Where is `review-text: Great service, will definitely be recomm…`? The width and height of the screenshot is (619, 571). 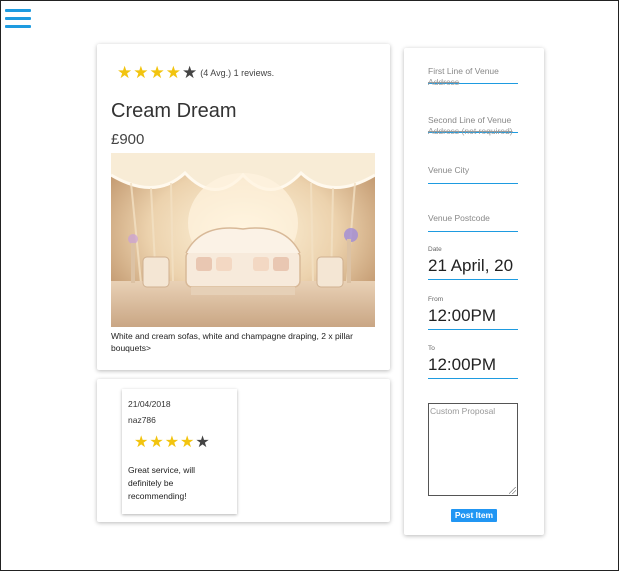 review-text: Great service, will definitely be recomm… is located at coordinates (162, 483).